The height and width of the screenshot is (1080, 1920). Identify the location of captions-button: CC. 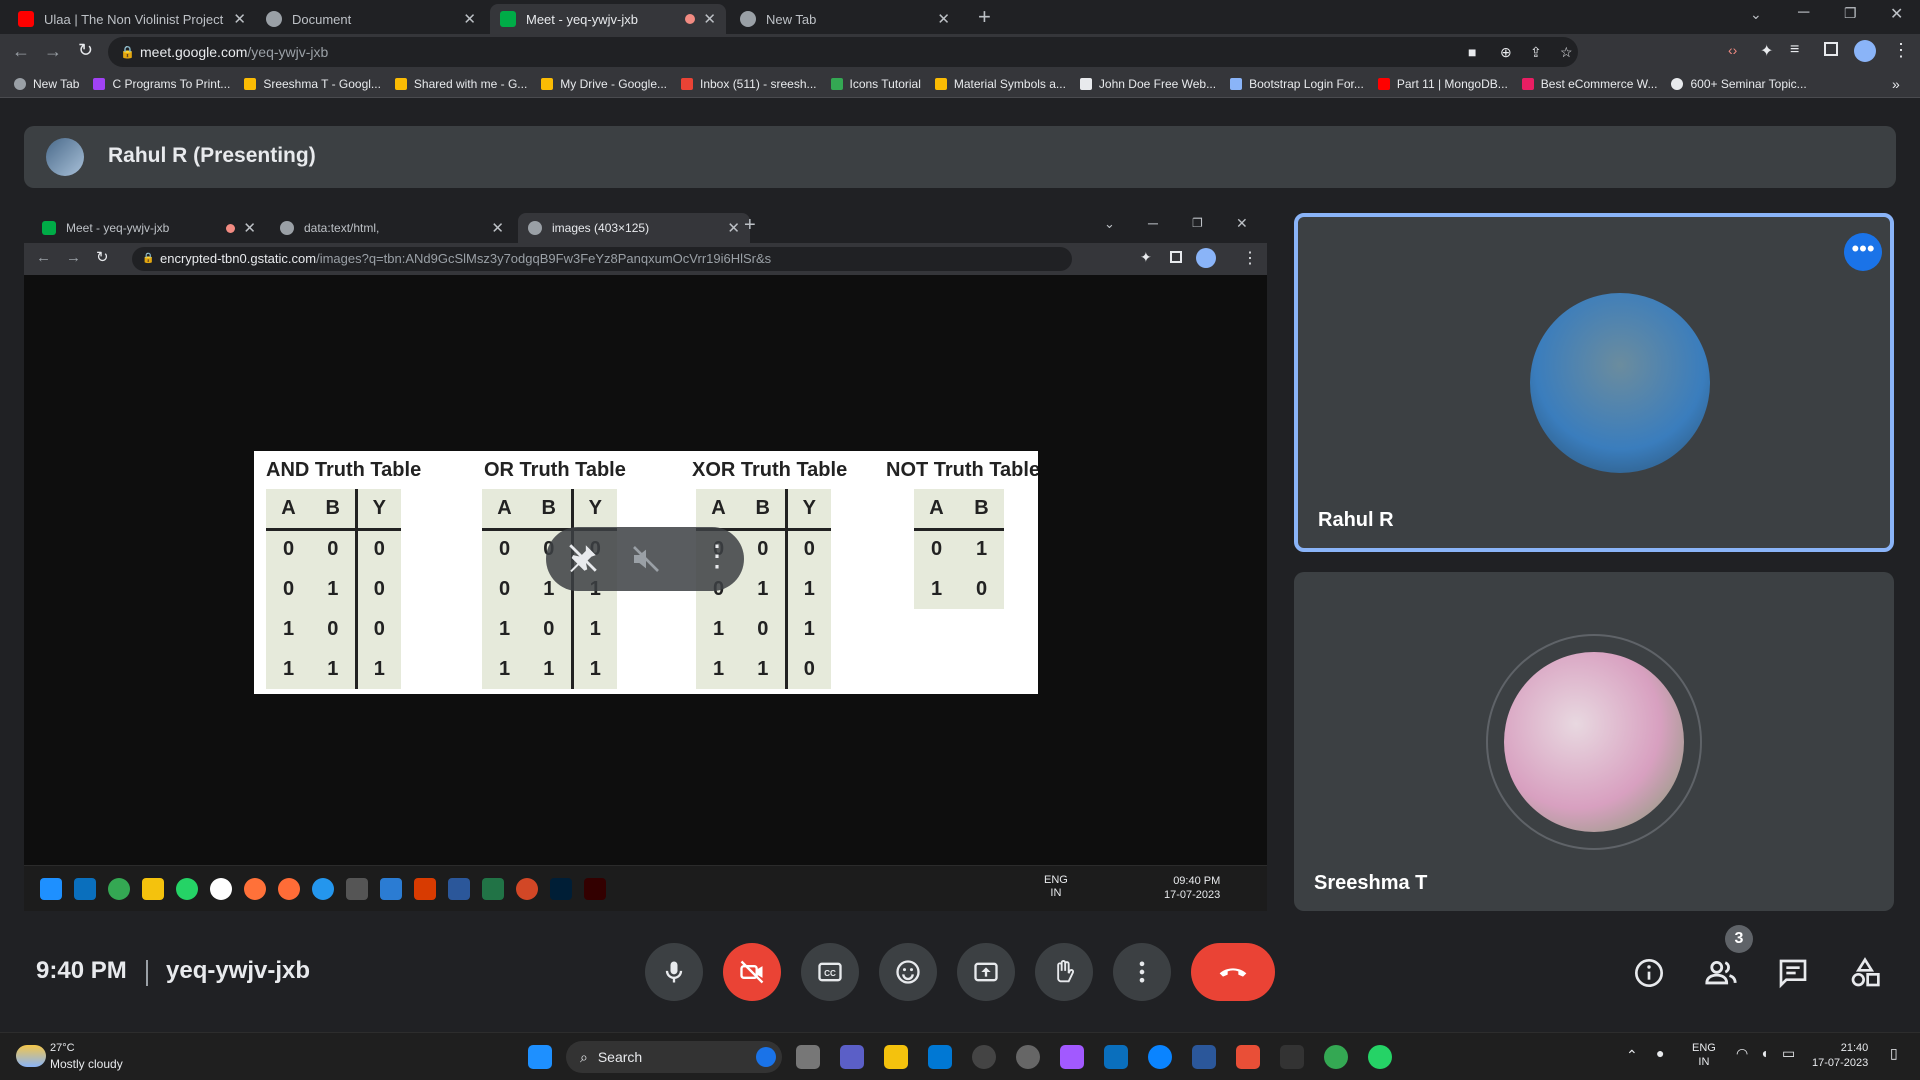
(830, 972).